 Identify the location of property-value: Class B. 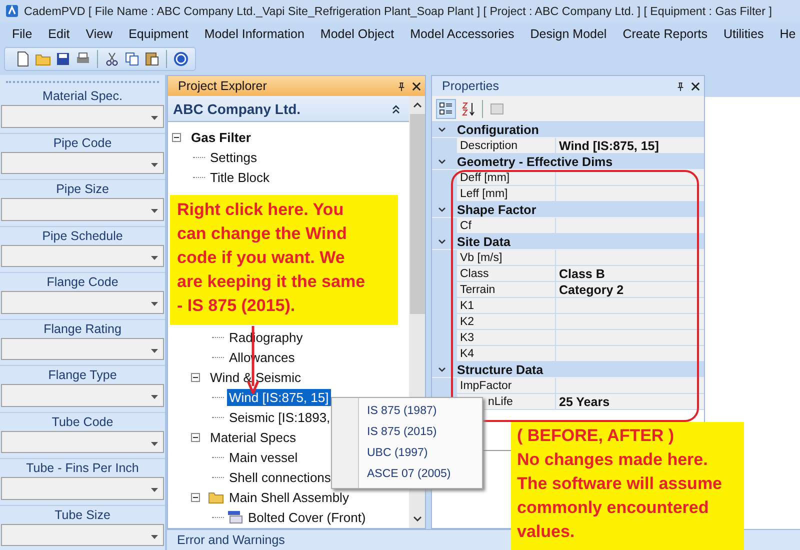
(582, 274).